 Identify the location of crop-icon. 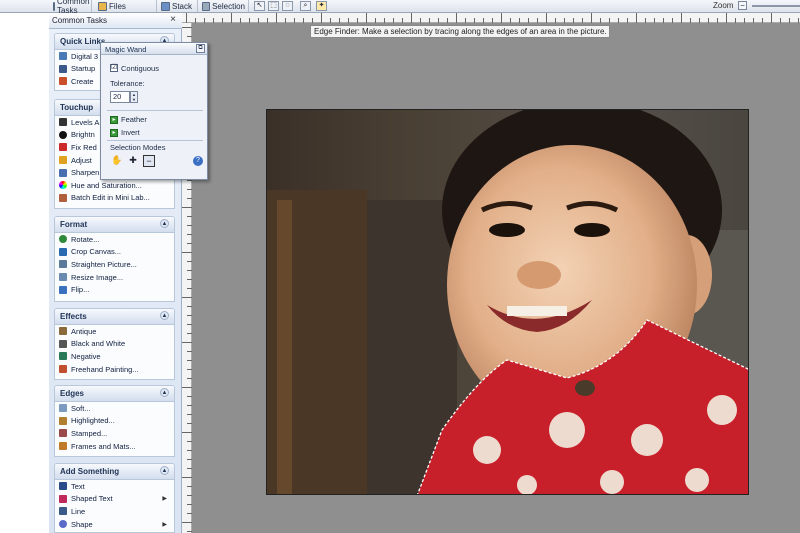
(63, 251).